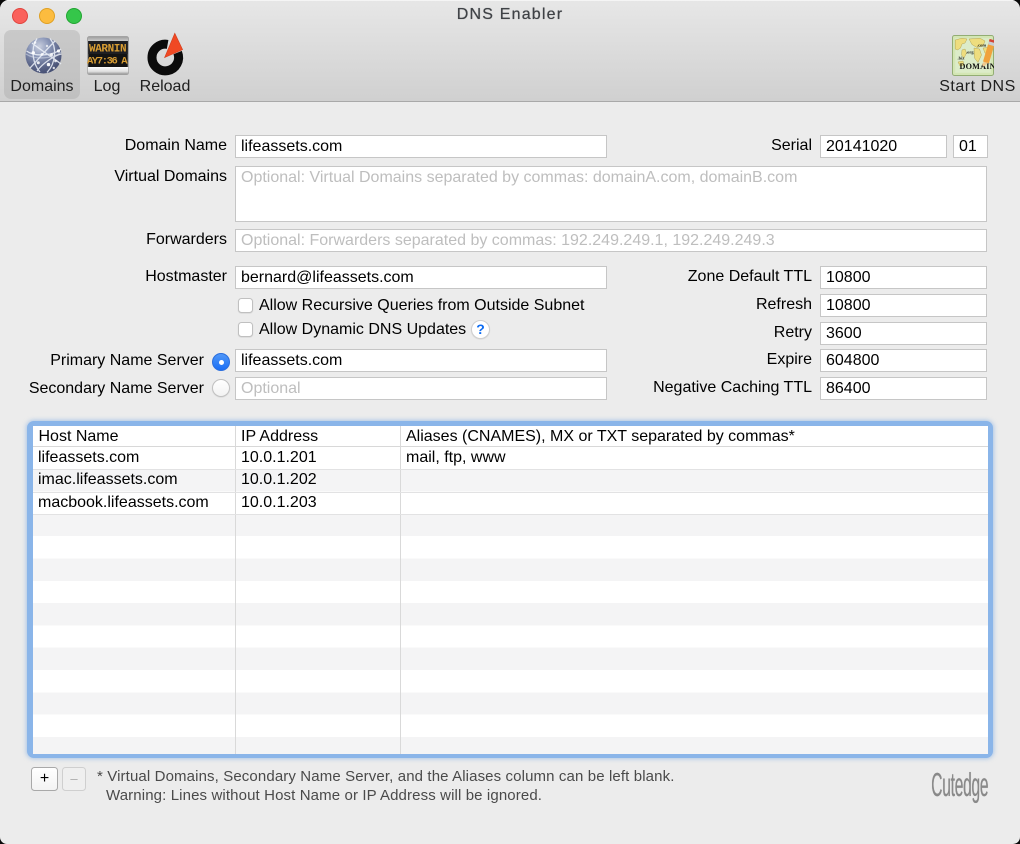 This screenshot has height=844, width=1020. Describe the element at coordinates (107, 50) in the screenshot. I see `svg-text: WARNIN` at that location.